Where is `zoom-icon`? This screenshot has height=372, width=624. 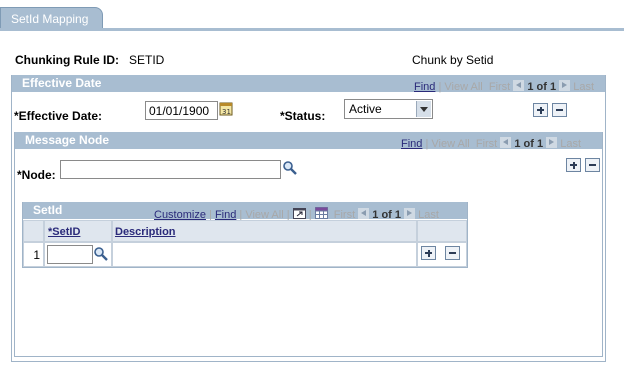
zoom-icon is located at coordinates (299, 213).